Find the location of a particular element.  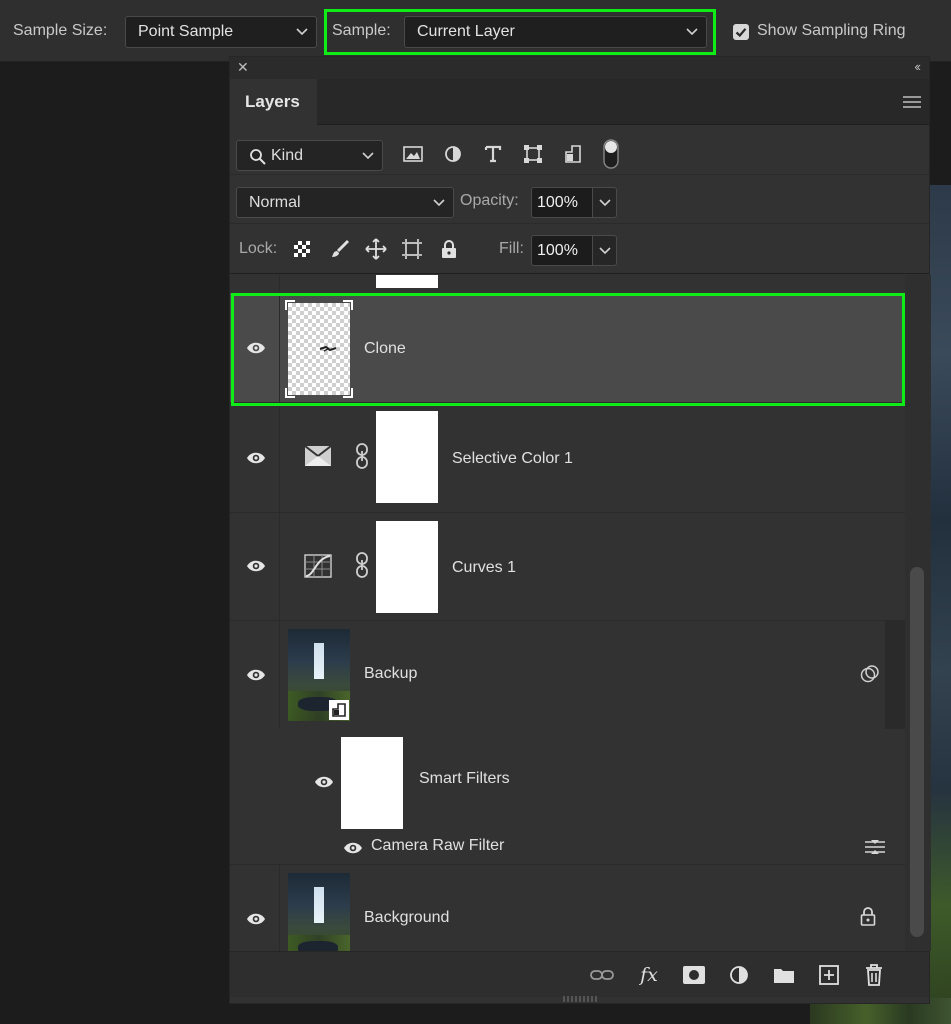

smart-filters-mask-thumbnail is located at coordinates (372, 783).